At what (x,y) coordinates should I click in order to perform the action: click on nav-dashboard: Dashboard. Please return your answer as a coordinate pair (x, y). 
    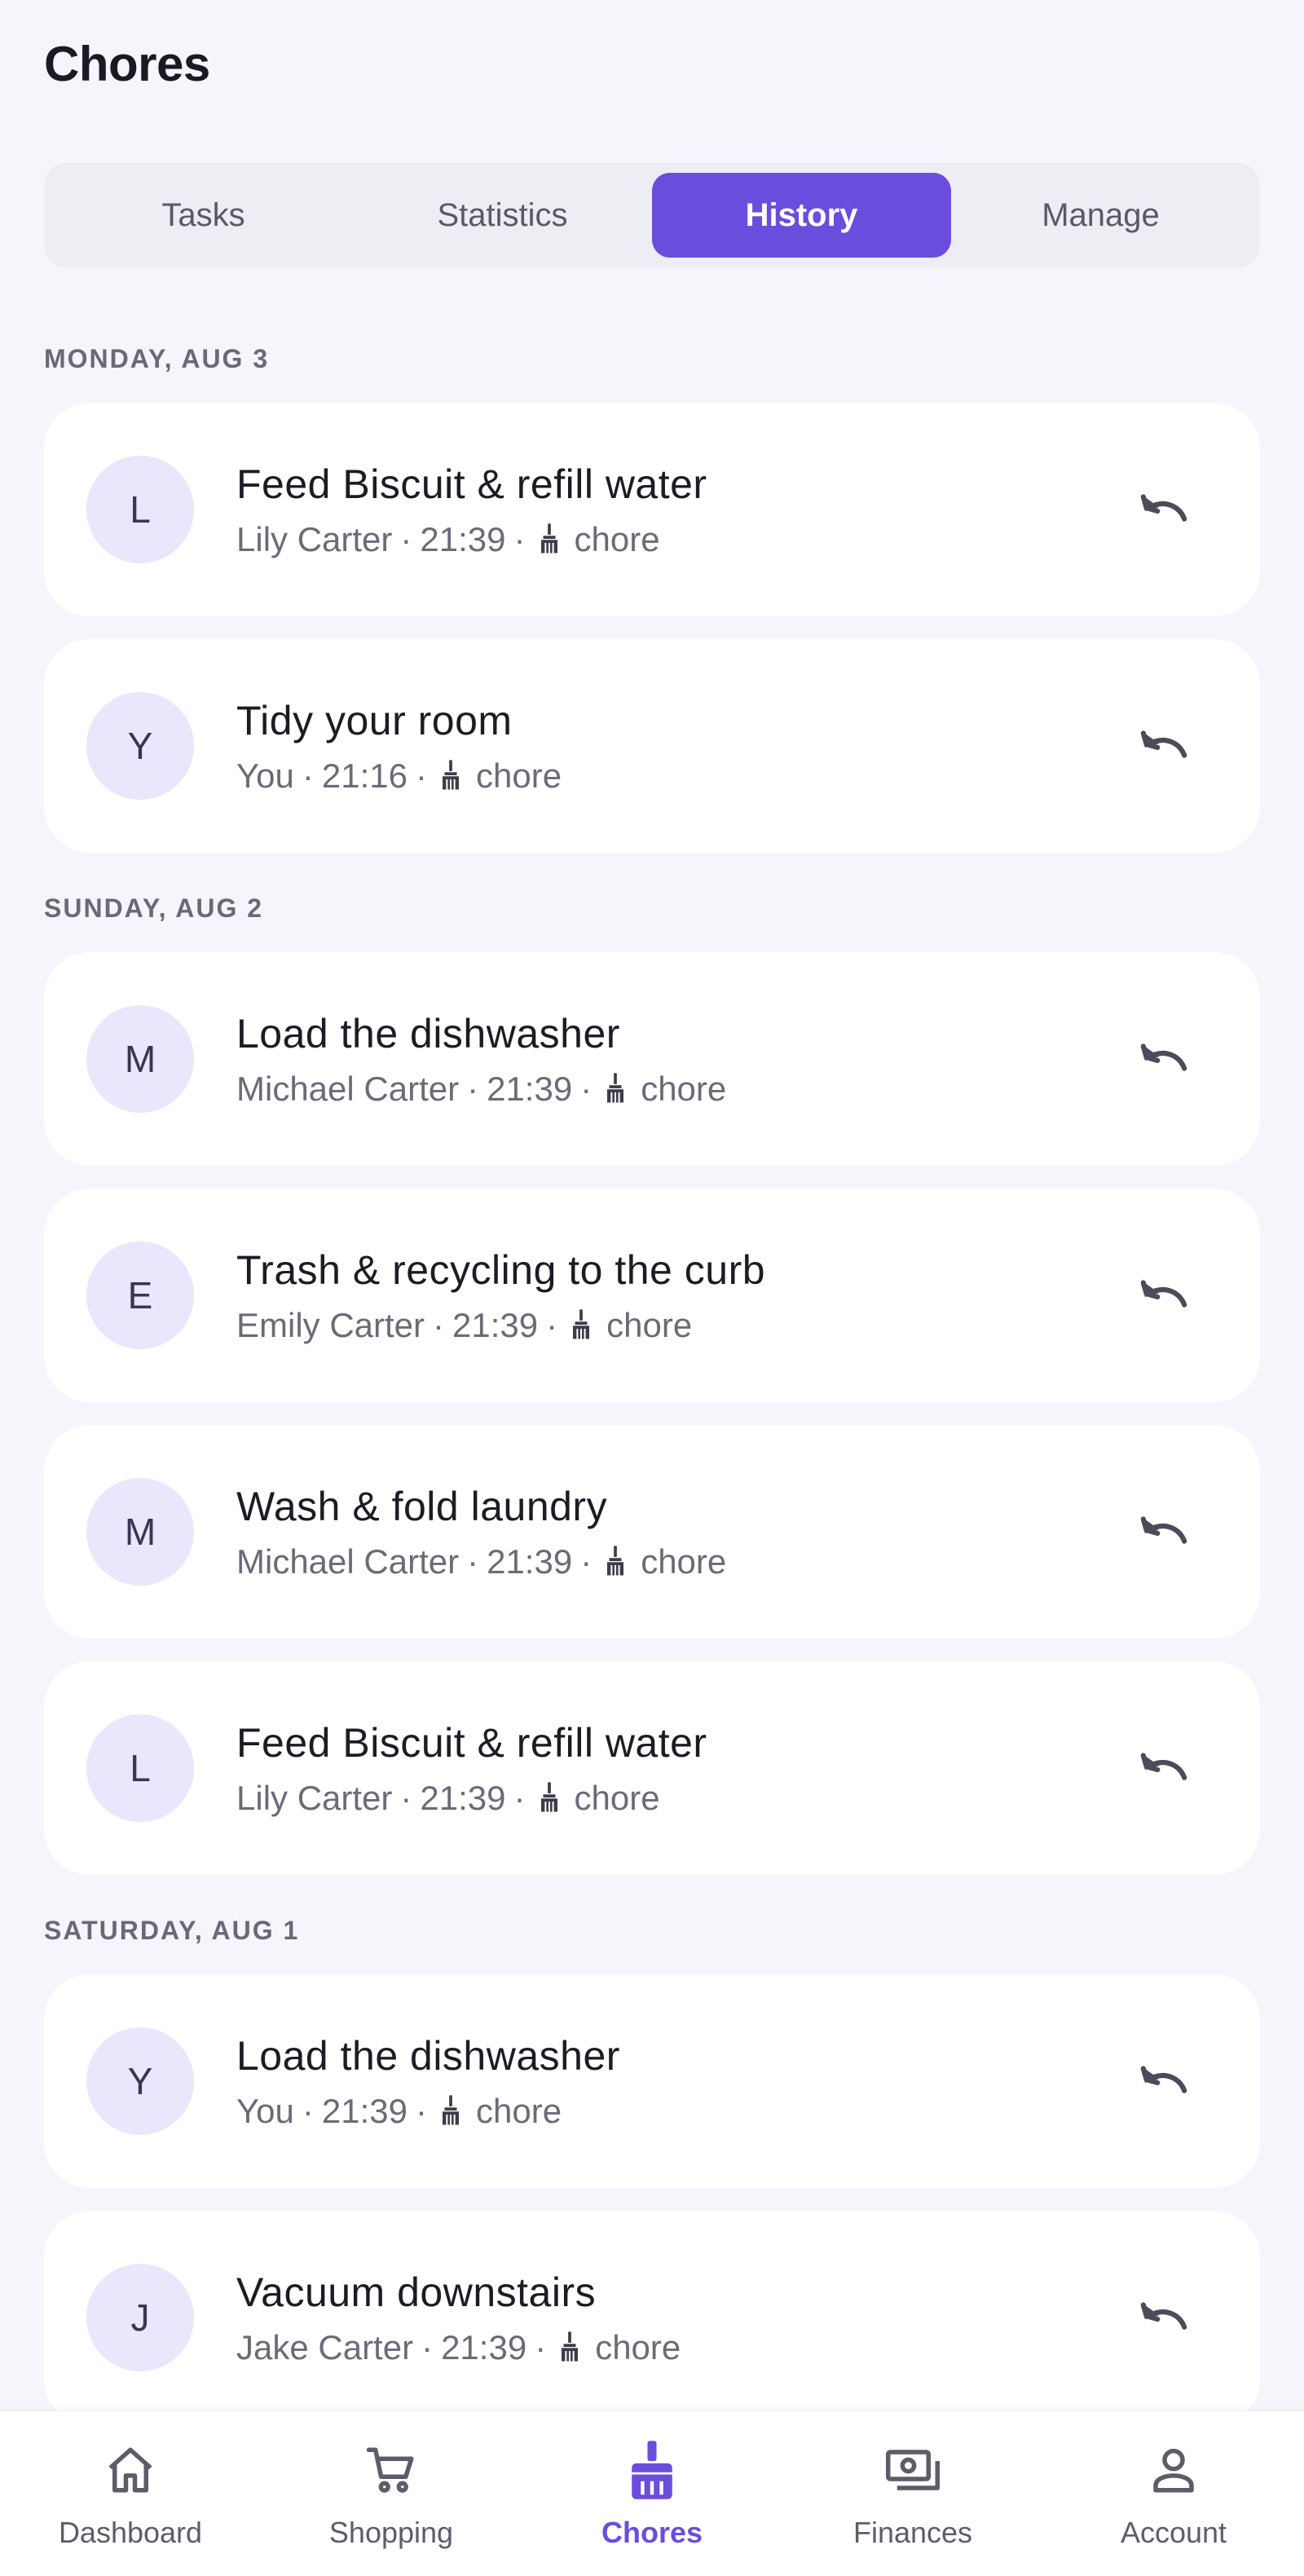
    Looking at the image, I should click on (130, 2493).